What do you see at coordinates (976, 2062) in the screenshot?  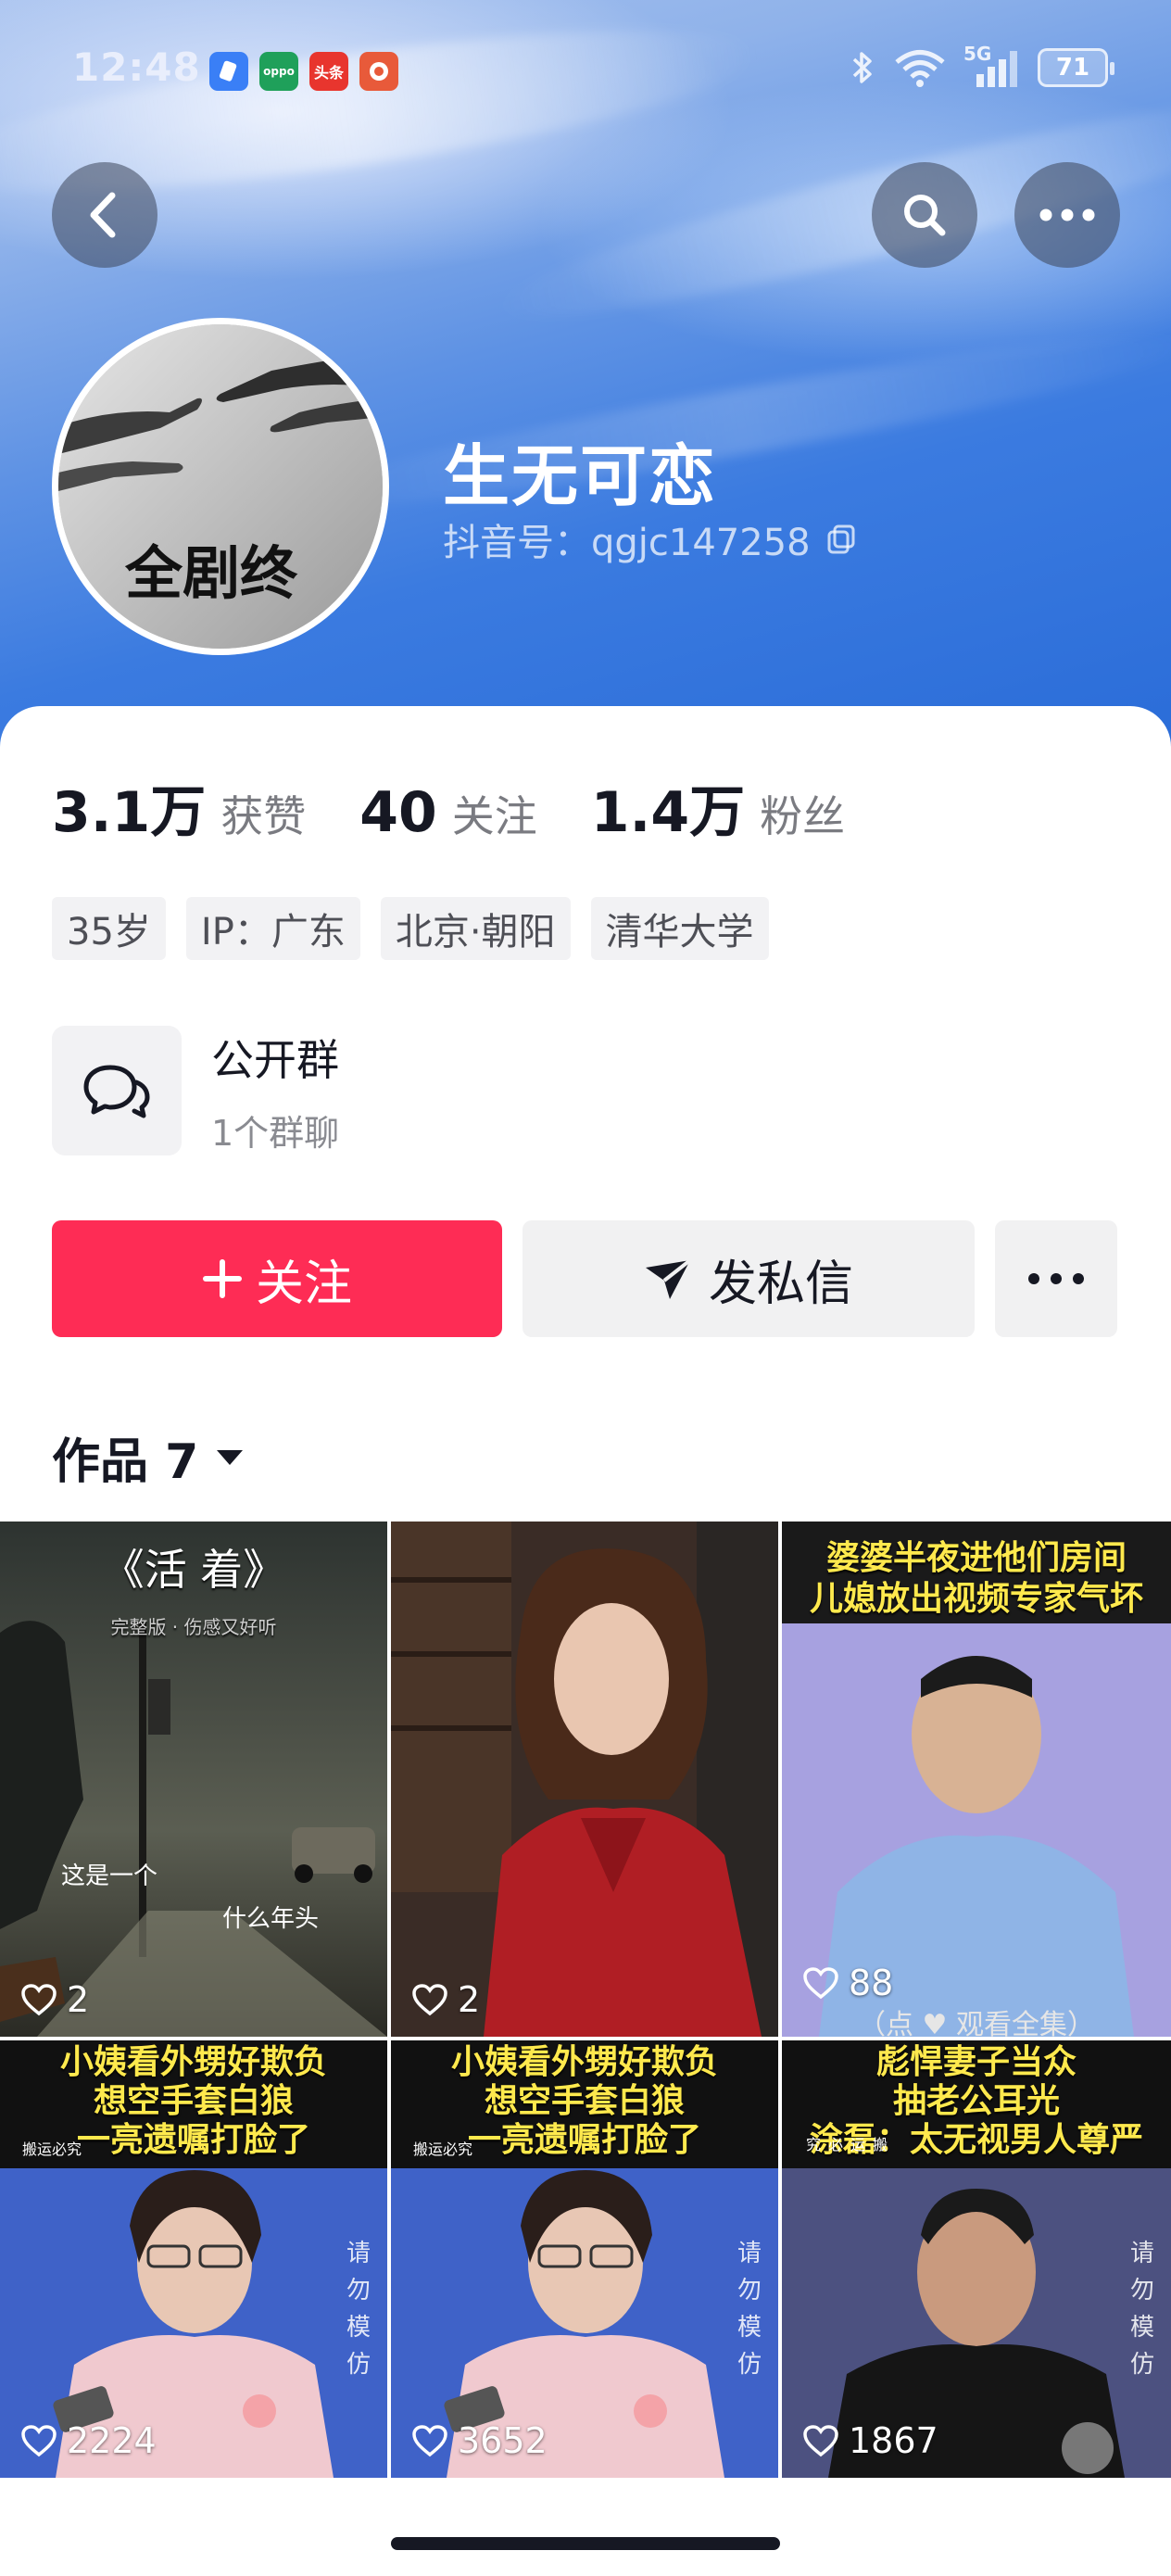 I see `video-caption-line-1: 彪悍妻子当众` at bounding box center [976, 2062].